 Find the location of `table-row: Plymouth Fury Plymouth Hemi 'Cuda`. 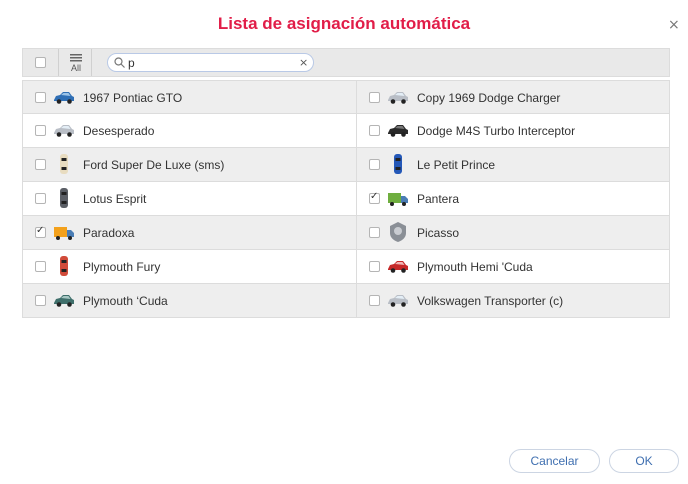

table-row: Plymouth Fury Plymouth Hemi 'Cuda is located at coordinates (346, 267).